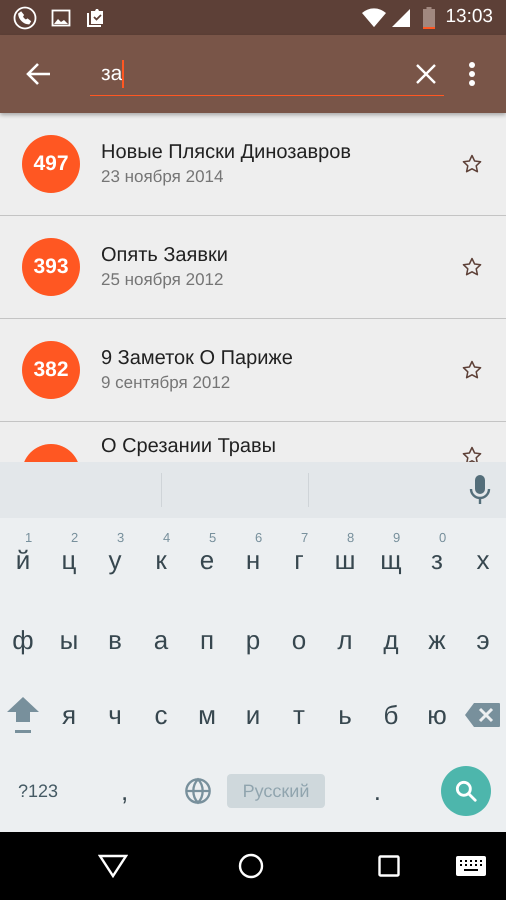  What do you see at coordinates (345, 640) in the screenshot?
I see `keyboard-key: л` at bounding box center [345, 640].